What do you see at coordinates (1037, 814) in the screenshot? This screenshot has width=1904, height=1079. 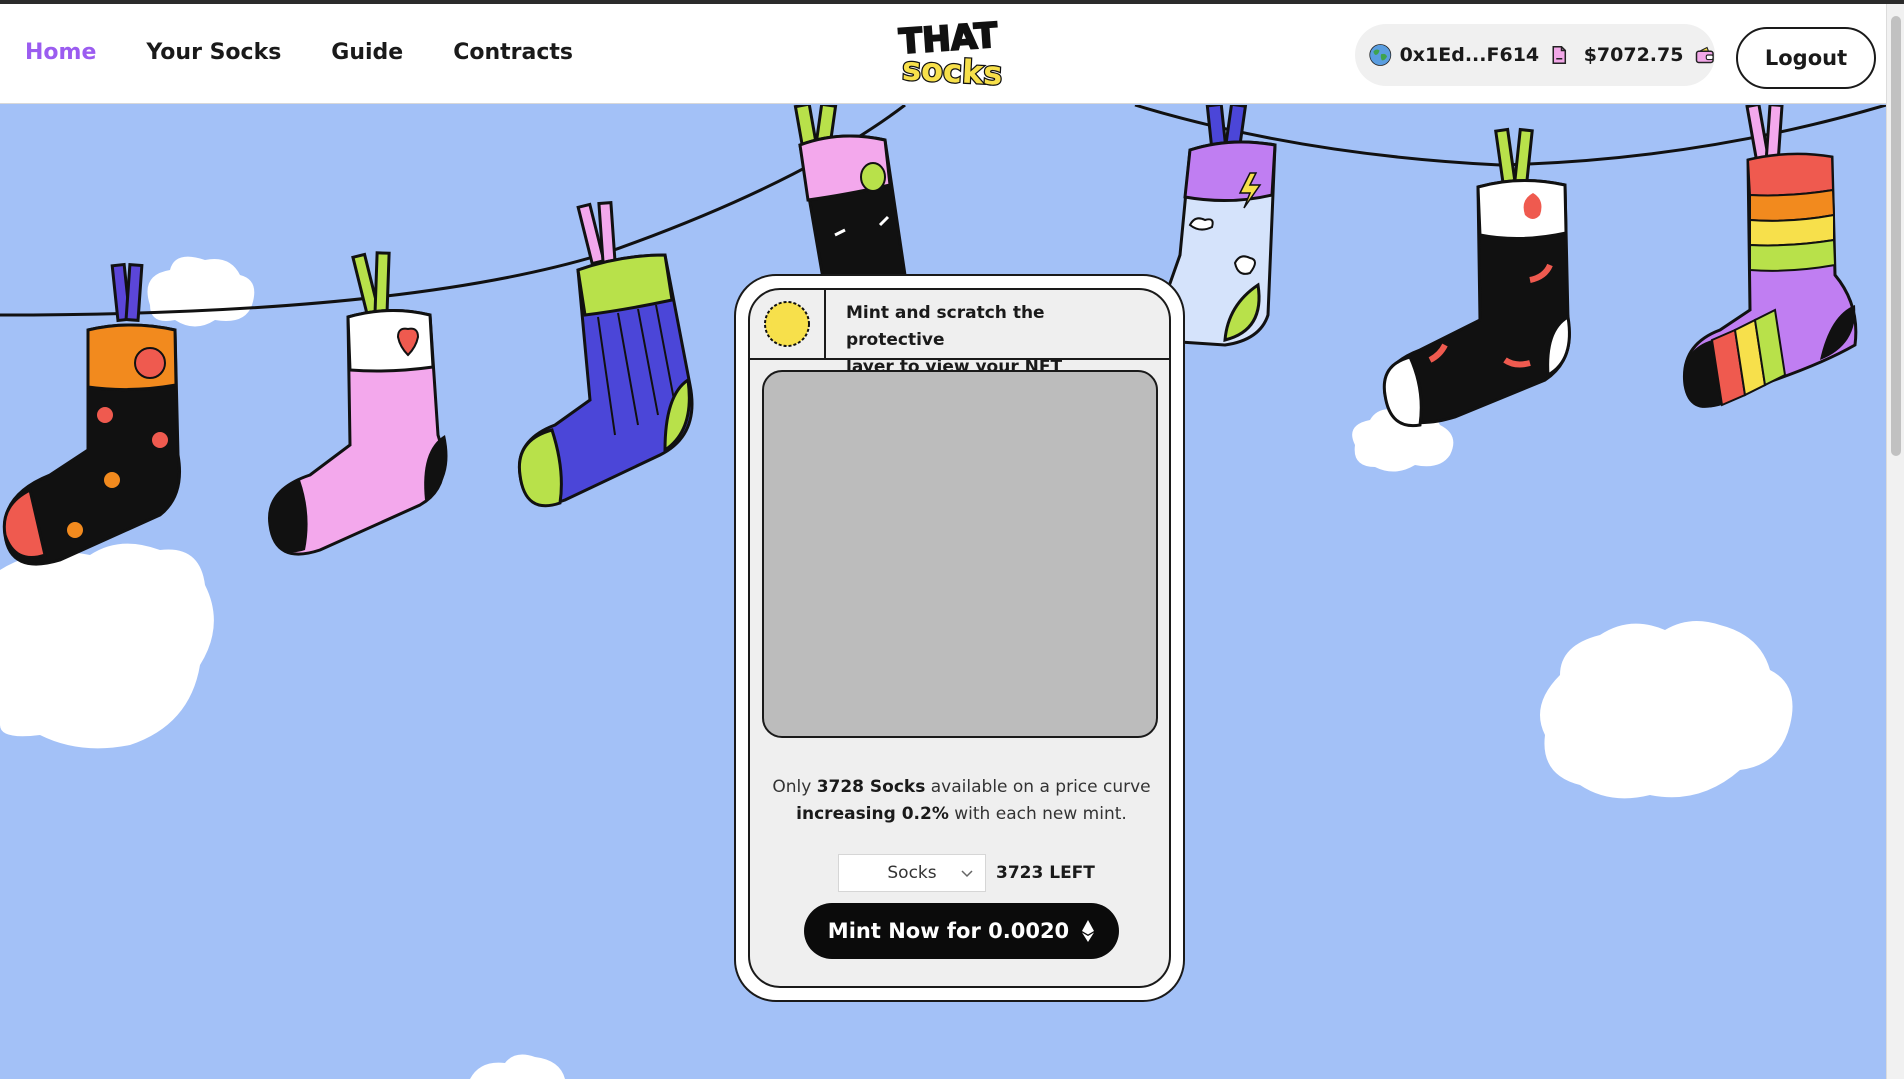 I see `price-increase-suffix: with each new mint.` at bounding box center [1037, 814].